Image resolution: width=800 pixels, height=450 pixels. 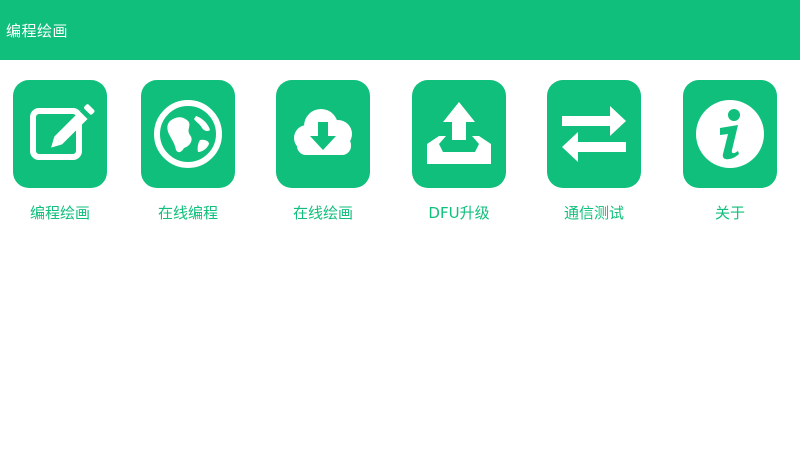 What do you see at coordinates (459, 213) in the screenshot?
I see `menu-item-label: DFU升级` at bounding box center [459, 213].